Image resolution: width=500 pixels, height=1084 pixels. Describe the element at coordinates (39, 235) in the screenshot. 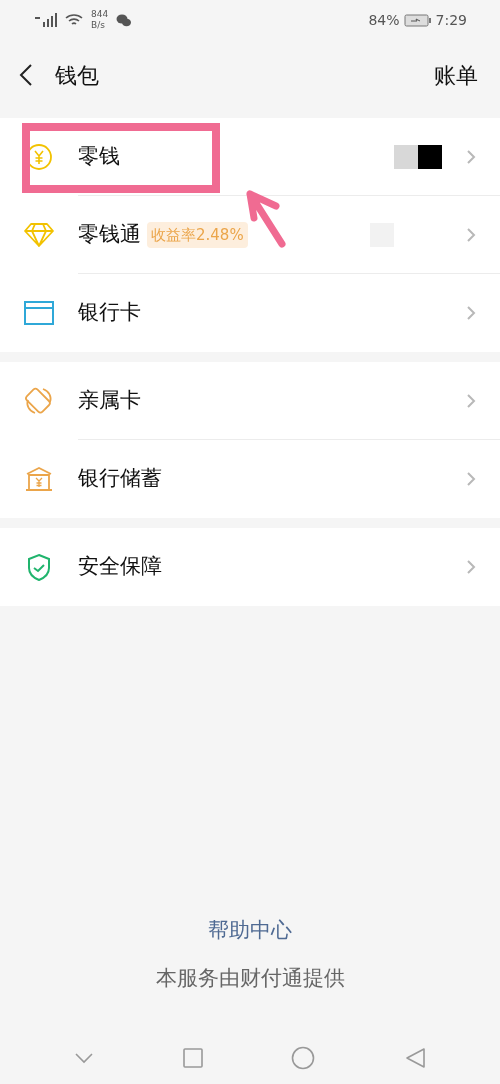

I see `diamond-icon` at that location.